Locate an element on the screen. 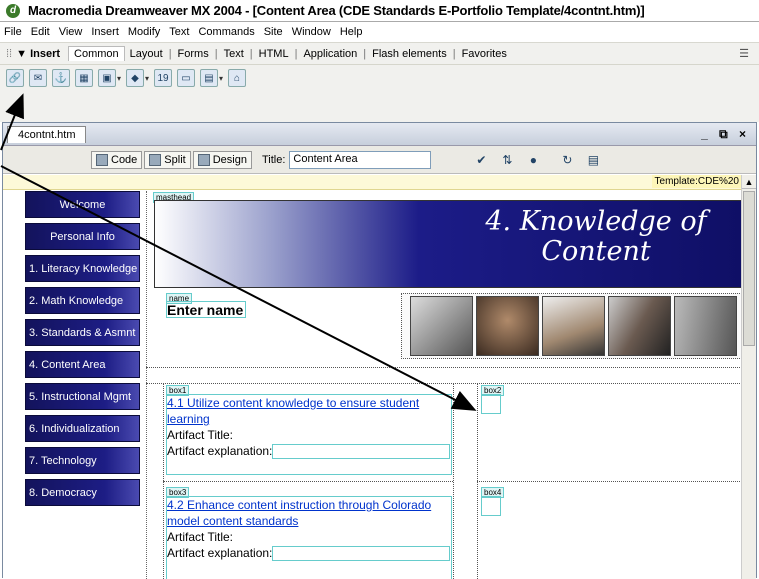  nav-item-technology: 7. Technology is located at coordinates (82, 460).